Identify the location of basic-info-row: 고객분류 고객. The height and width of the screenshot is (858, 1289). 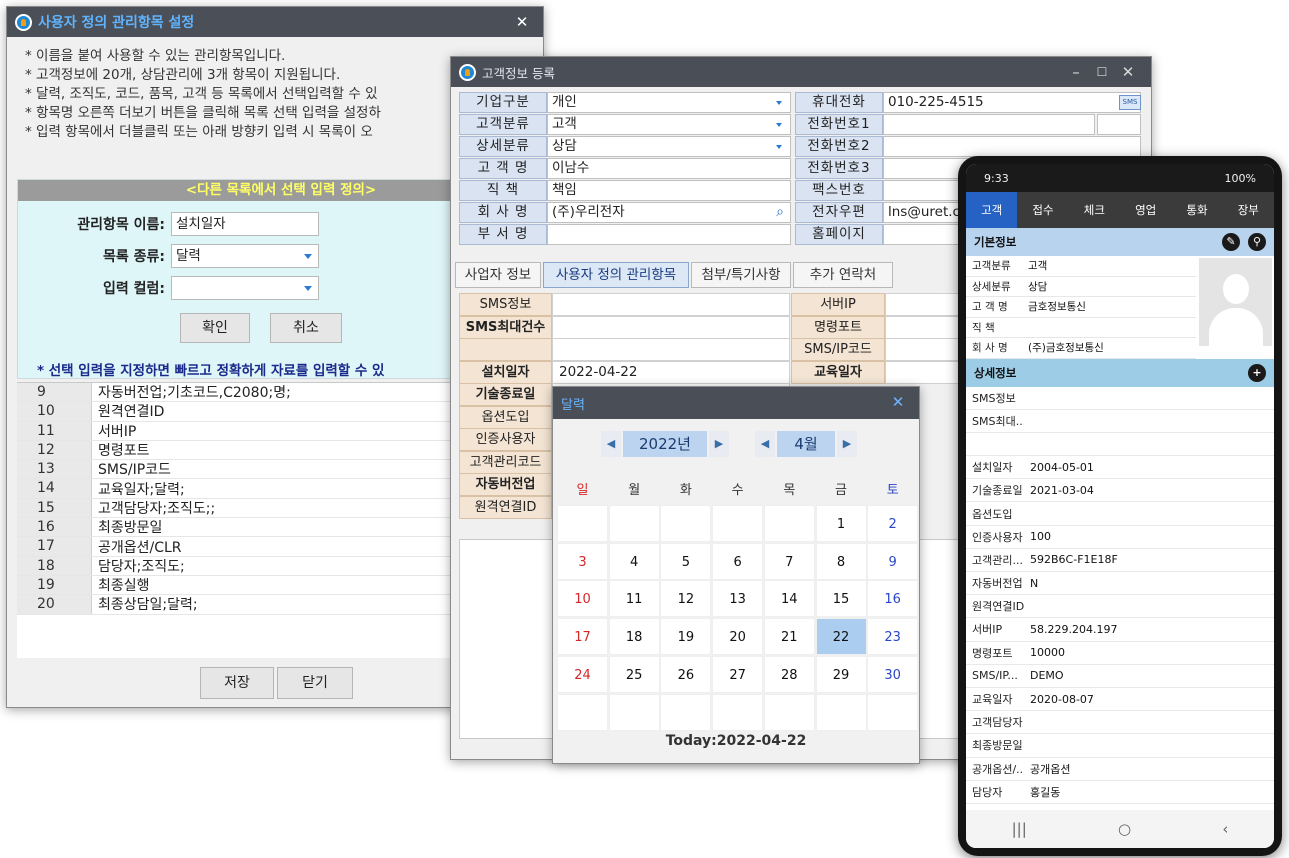
(1081, 266).